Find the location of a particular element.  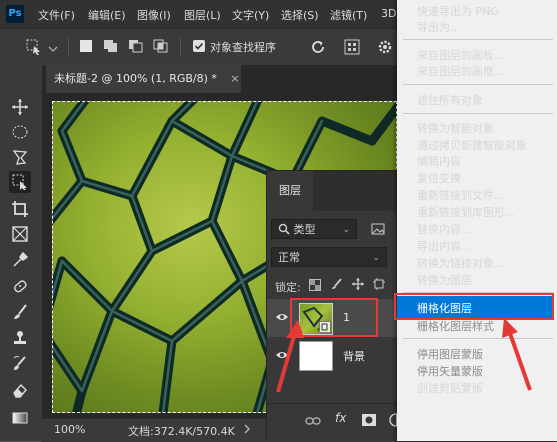

lock-label: 锁定: is located at coordinates (288, 287).